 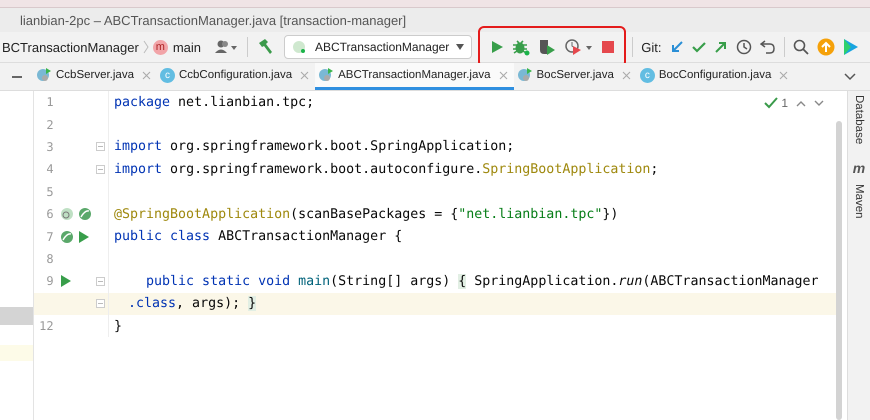 I want to click on tab-label: CcbConfiguration.java, so click(x=235, y=75).